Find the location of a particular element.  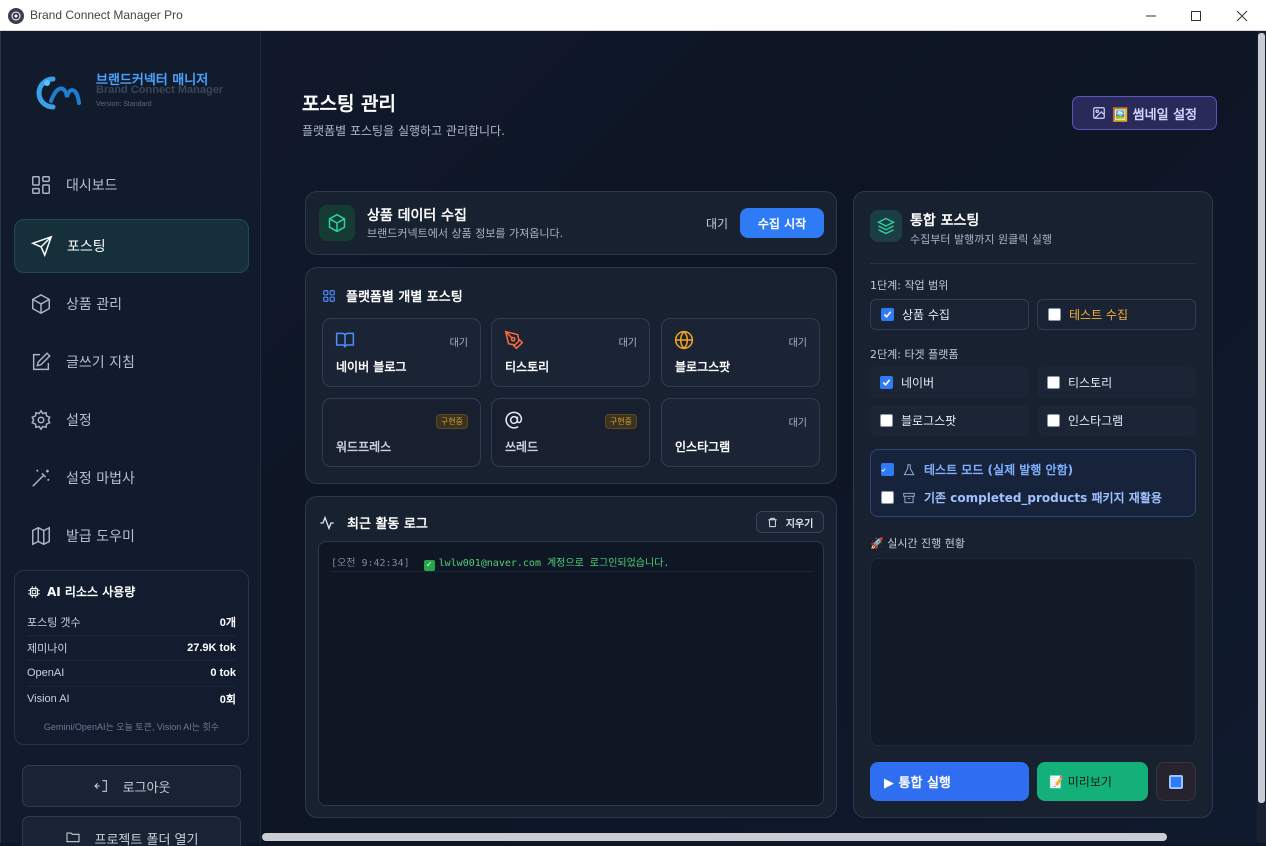

nav-item-posting: 포스팅 is located at coordinates (131, 246).